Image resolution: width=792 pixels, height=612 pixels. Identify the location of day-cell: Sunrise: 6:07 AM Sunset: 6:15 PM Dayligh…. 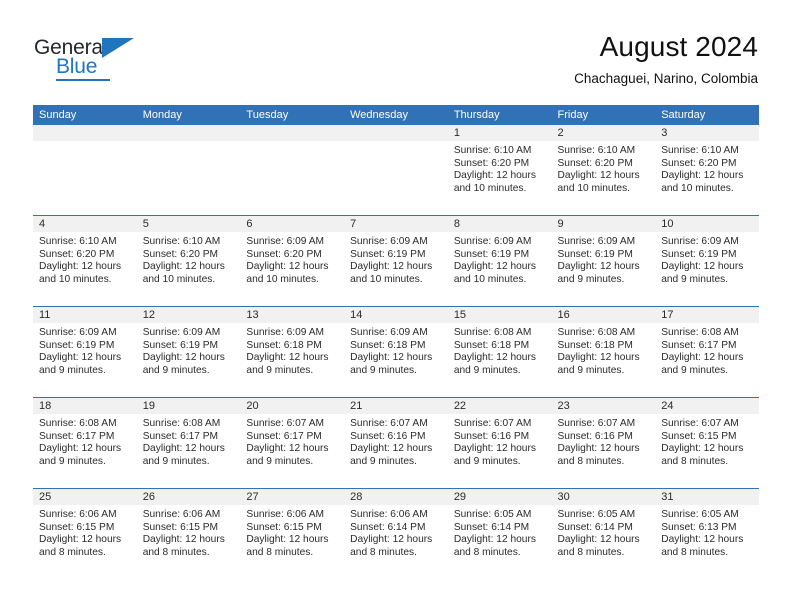
(707, 451).